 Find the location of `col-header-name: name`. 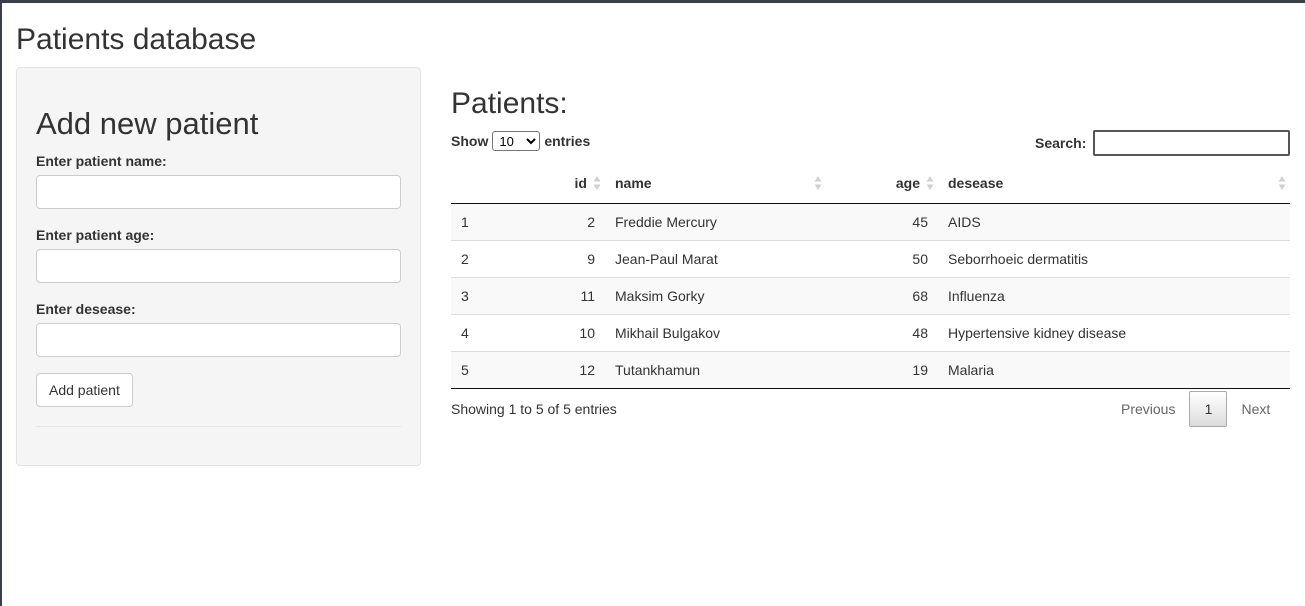

col-header-name: name is located at coordinates (715, 183).